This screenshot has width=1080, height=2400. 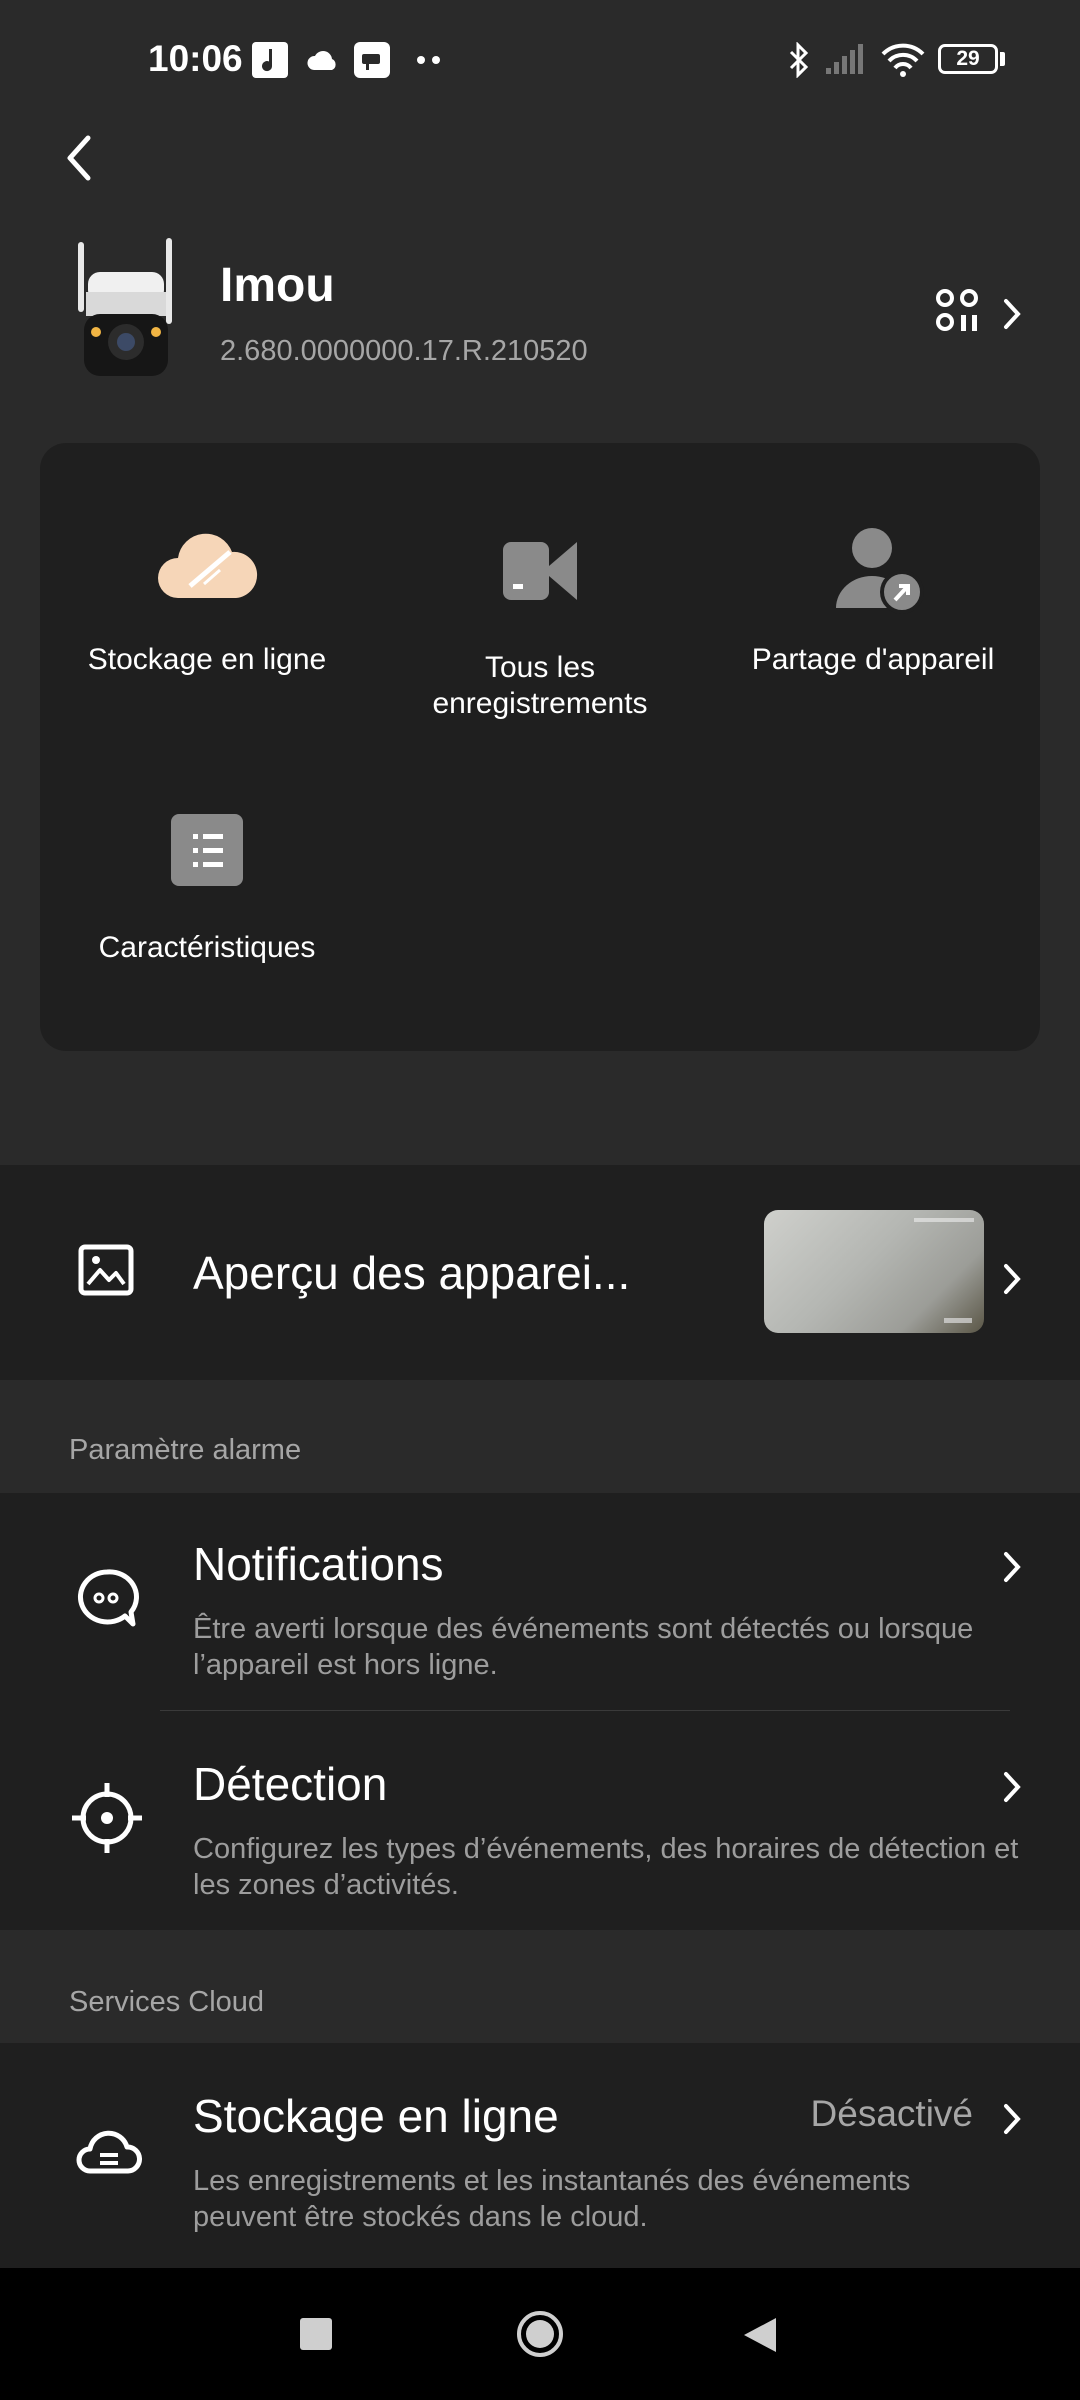 I want to click on quick-action-device-sharing: Partage d'appareil, so click(x=873, y=595).